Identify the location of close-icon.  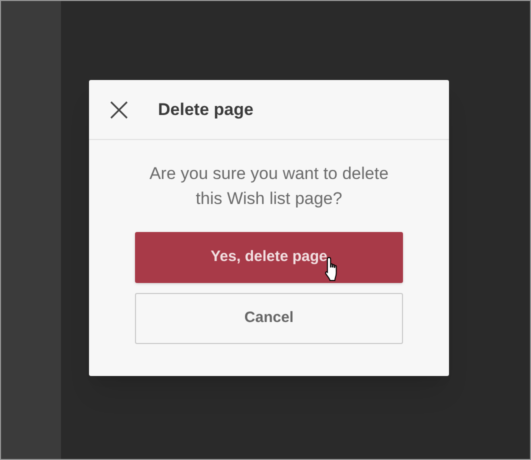
(119, 110).